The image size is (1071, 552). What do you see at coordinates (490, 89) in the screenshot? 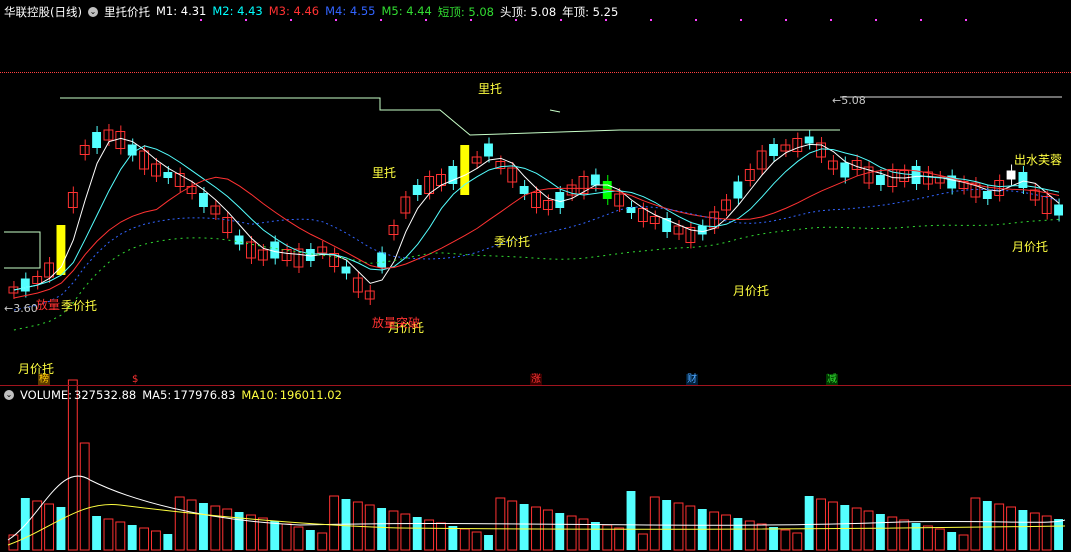
I see `annotation-li-tuo-top: 里托` at bounding box center [490, 89].